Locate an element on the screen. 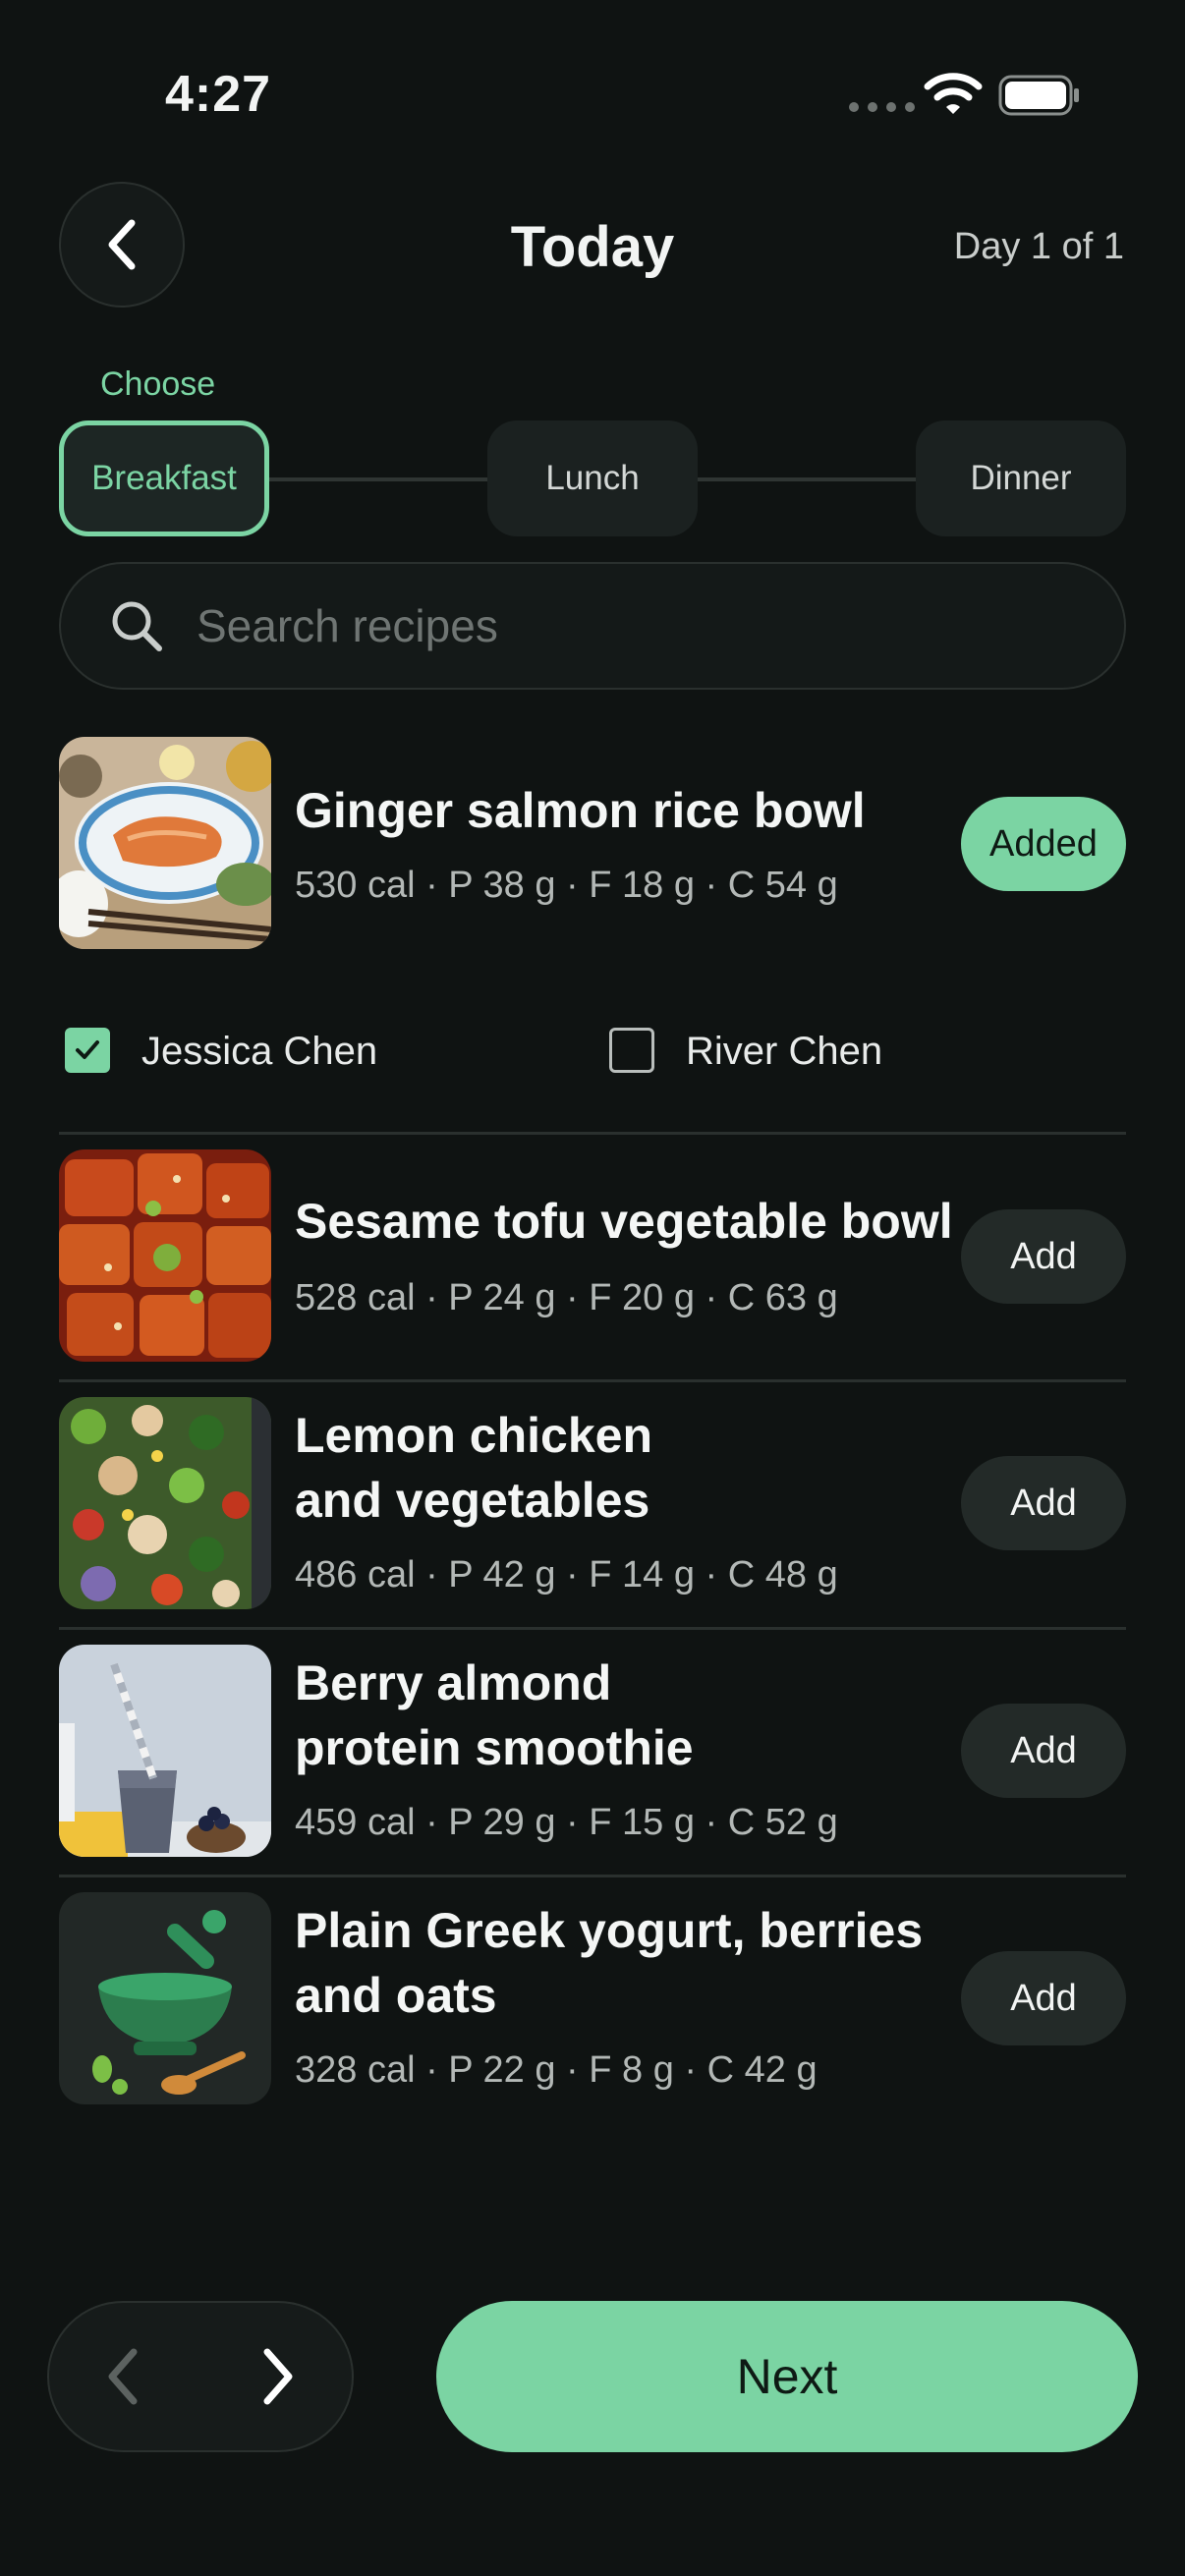 This screenshot has height=2576, width=1185. search-bar is located at coordinates (592, 626).